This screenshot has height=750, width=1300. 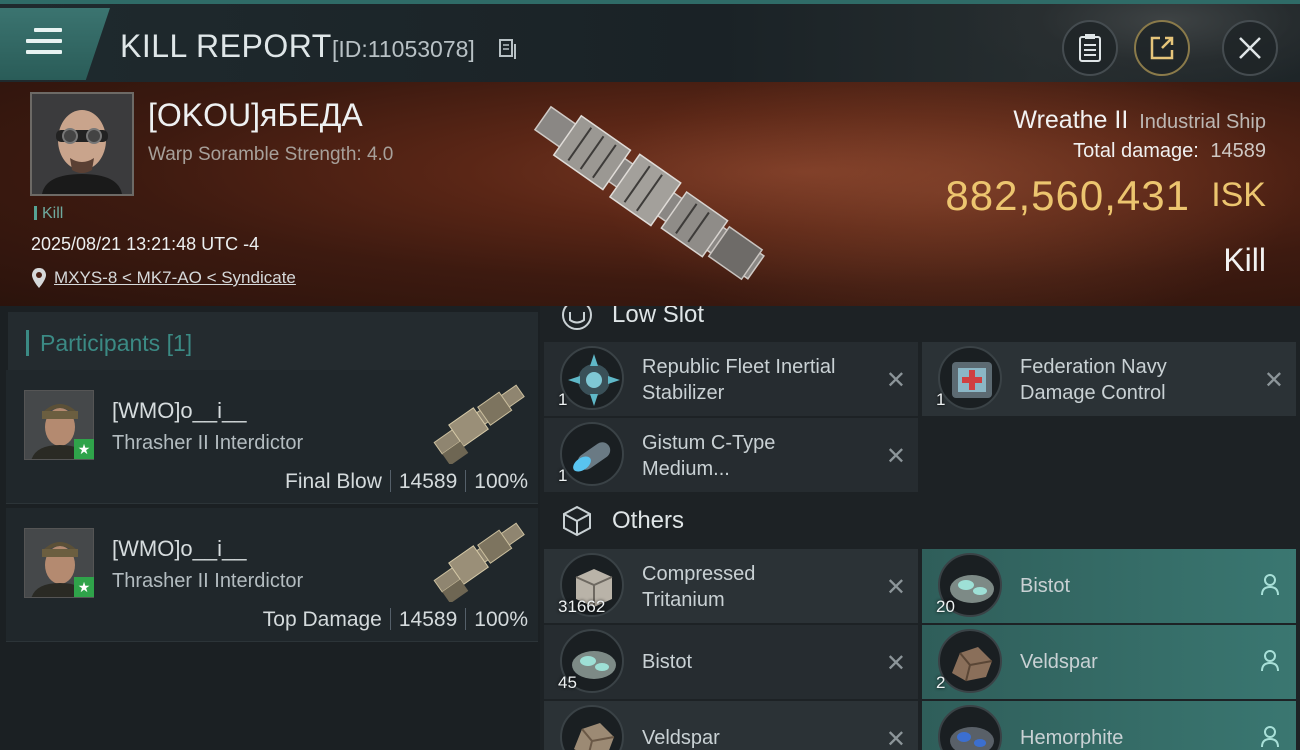 What do you see at coordinates (577, 318) in the screenshot?
I see `shield-slot-icon` at bounding box center [577, 318].